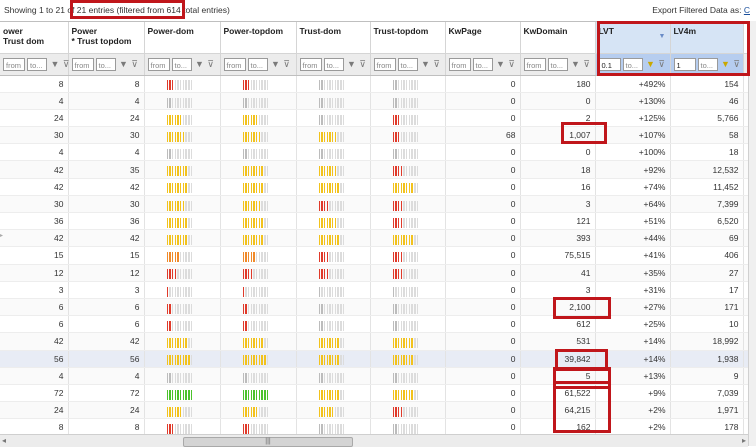  What do you see at coordinates (374, 152) in the screenshot?
I see `table-row: 4 4 0 0 +100% 18` at bounding box center [374, 152].